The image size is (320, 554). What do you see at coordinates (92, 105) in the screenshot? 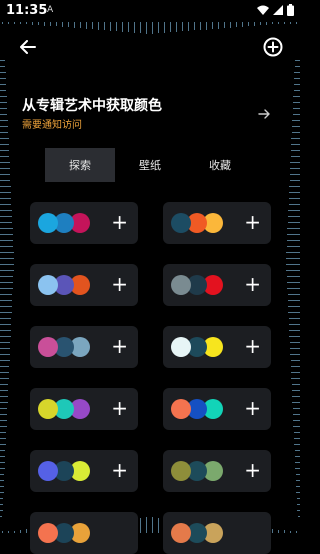
I see `album-color-title: 从专辑艺术中获取颜色` at bounding box center [92, 105].